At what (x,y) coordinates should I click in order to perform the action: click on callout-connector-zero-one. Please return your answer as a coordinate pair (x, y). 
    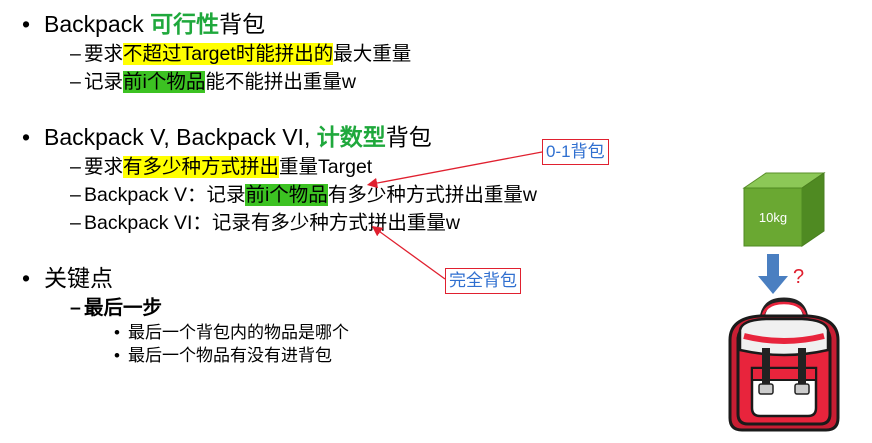
    Looking at the image, I should click on (454, 170).